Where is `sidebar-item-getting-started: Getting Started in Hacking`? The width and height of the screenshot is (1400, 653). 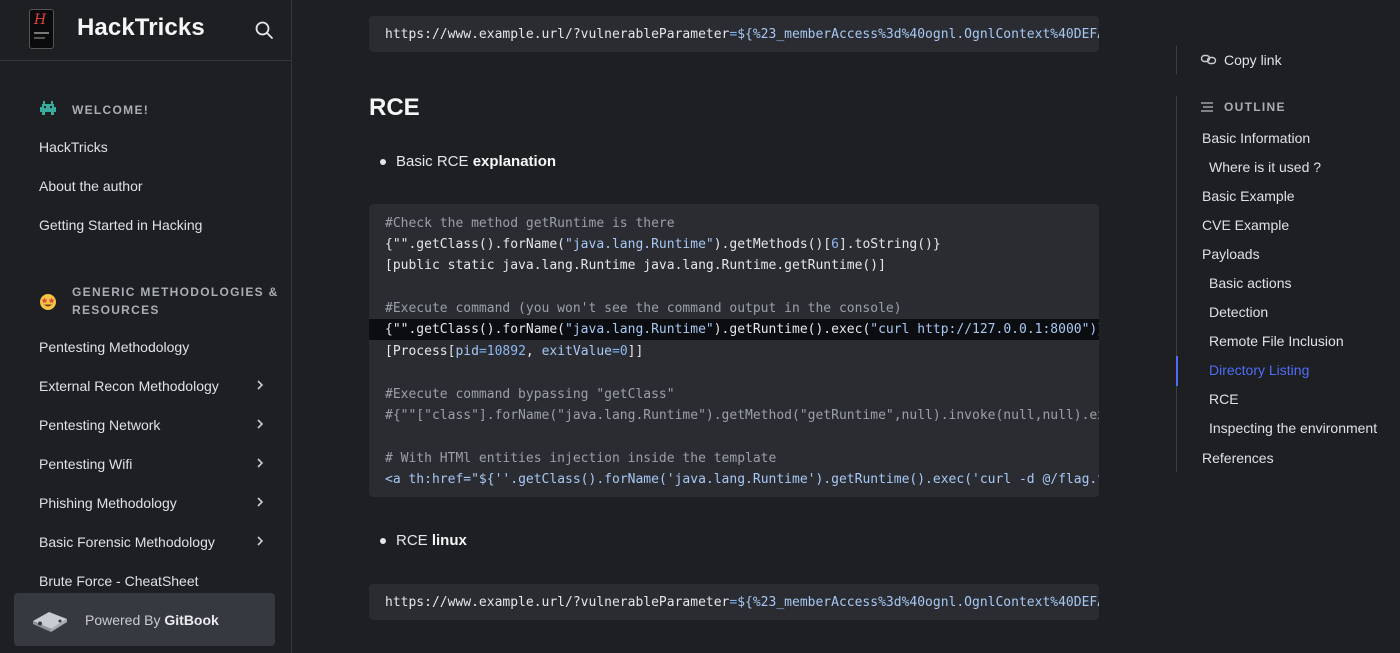 sidebar-item-getting-started: Getting Started in Hacking is located at coordinates (155, 225).